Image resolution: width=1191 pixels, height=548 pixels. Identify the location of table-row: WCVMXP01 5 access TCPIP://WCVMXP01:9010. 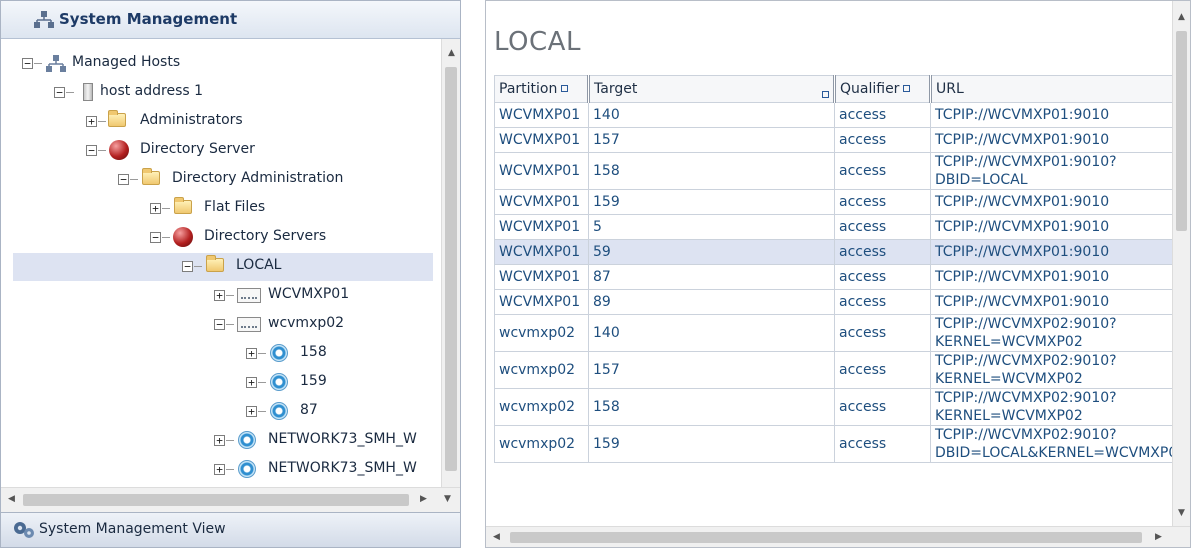
(834, 227).